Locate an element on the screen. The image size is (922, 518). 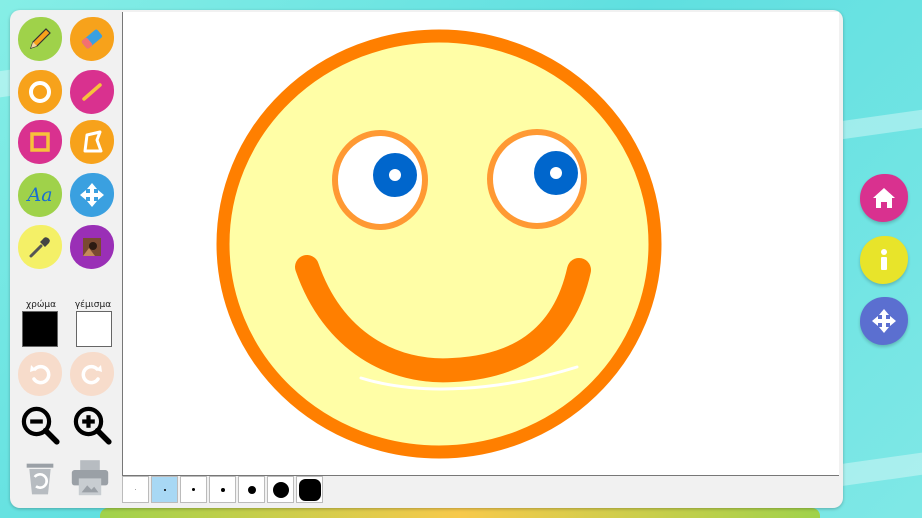
redo-icon is located at coordinates (91, 374).